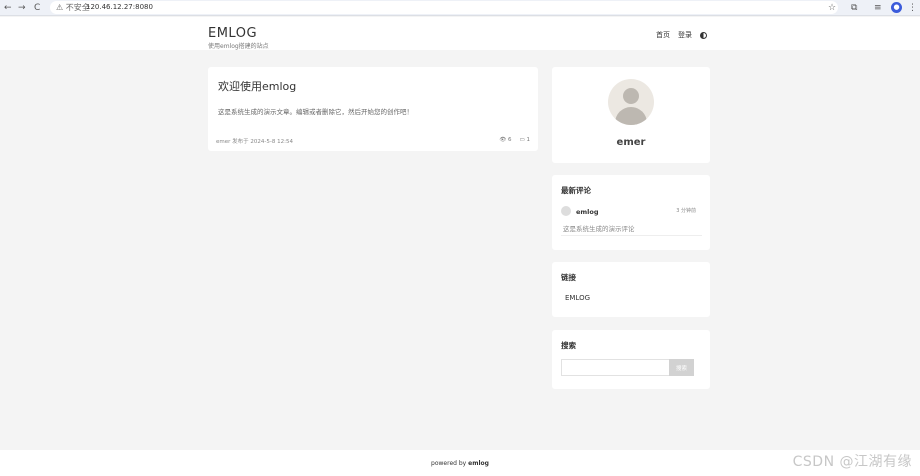 The height and width of the screenshot is (476, 920). Describe the element at coordinates (631, 102) in the screenshot. I see `avatar` at that location.